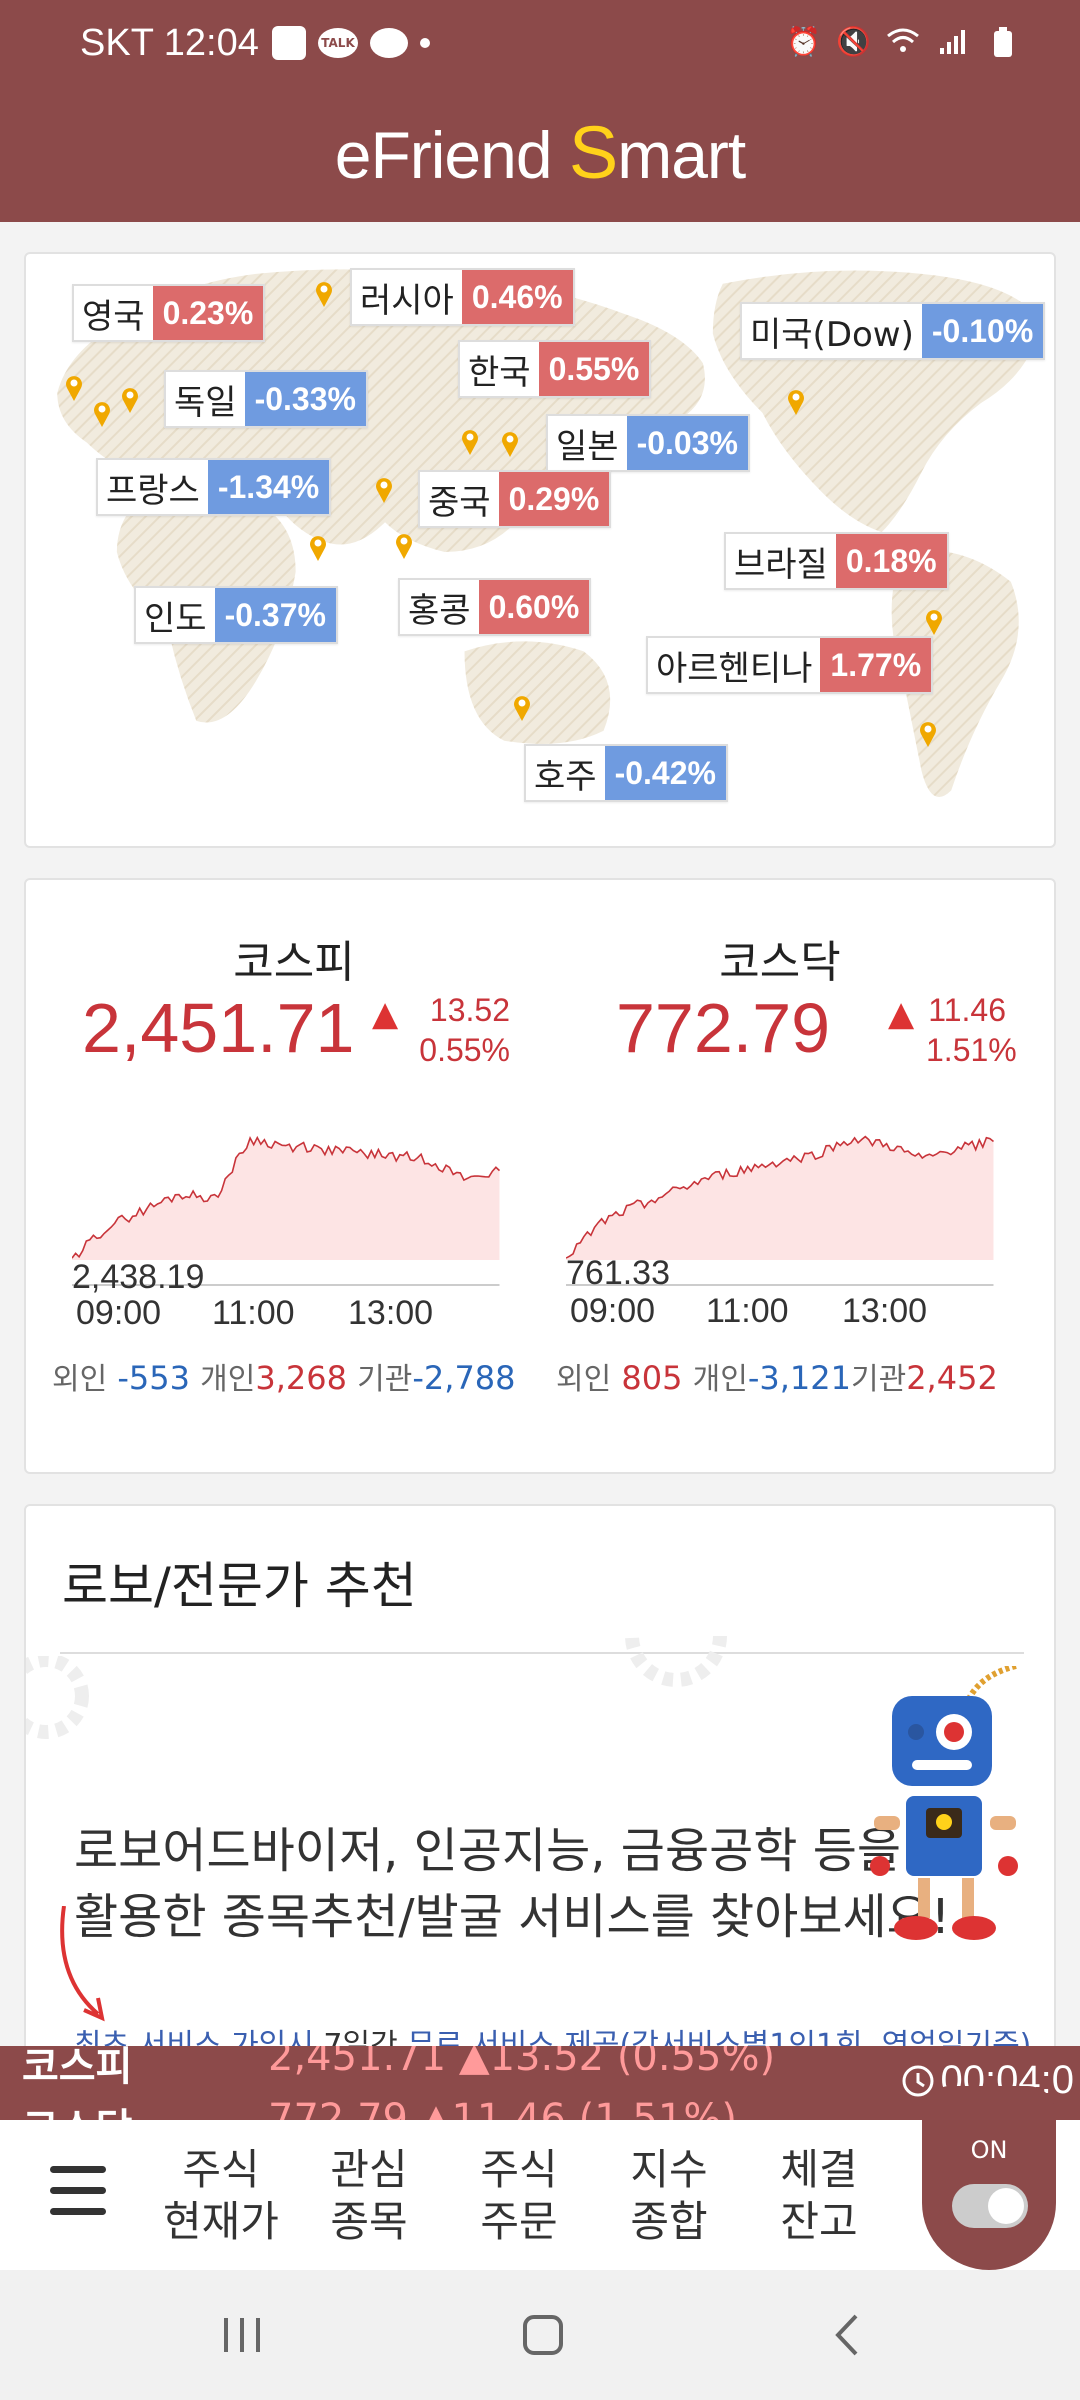  Describe the element at coordinates (780, 962) in the screenshot. I see `kosdaq-title: 코스닥` at that location.